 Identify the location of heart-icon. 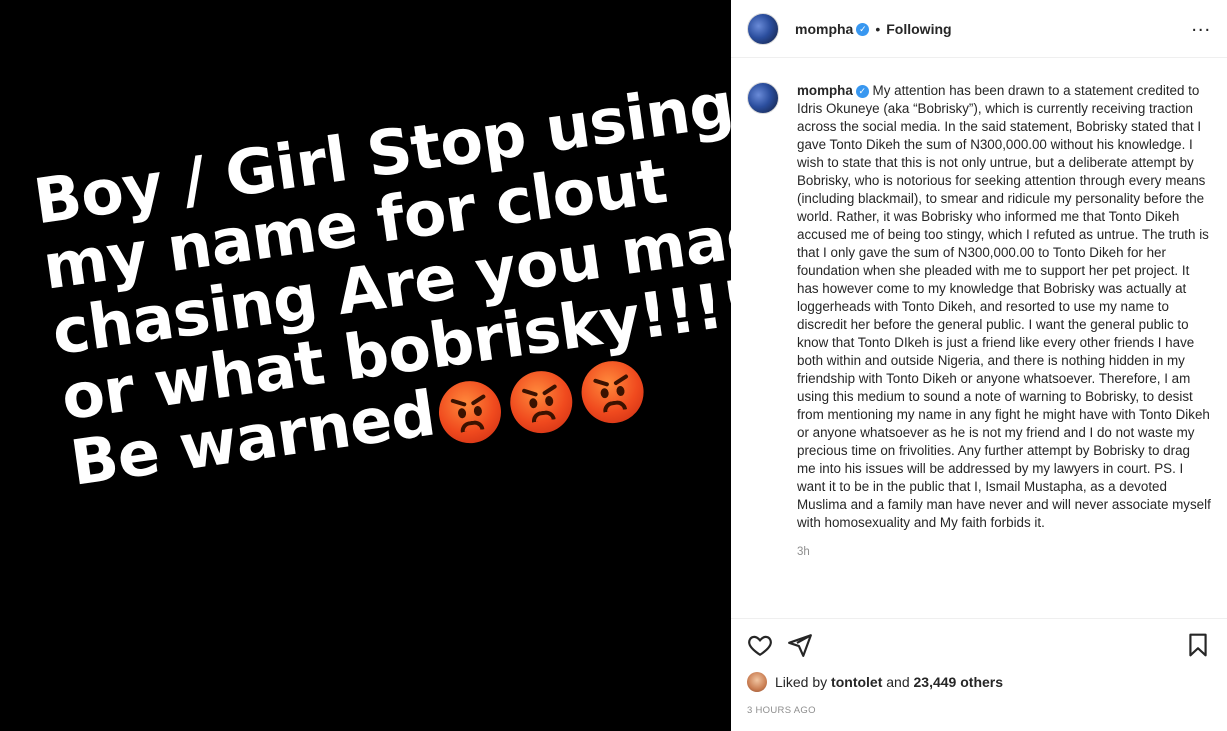
(760, 645).